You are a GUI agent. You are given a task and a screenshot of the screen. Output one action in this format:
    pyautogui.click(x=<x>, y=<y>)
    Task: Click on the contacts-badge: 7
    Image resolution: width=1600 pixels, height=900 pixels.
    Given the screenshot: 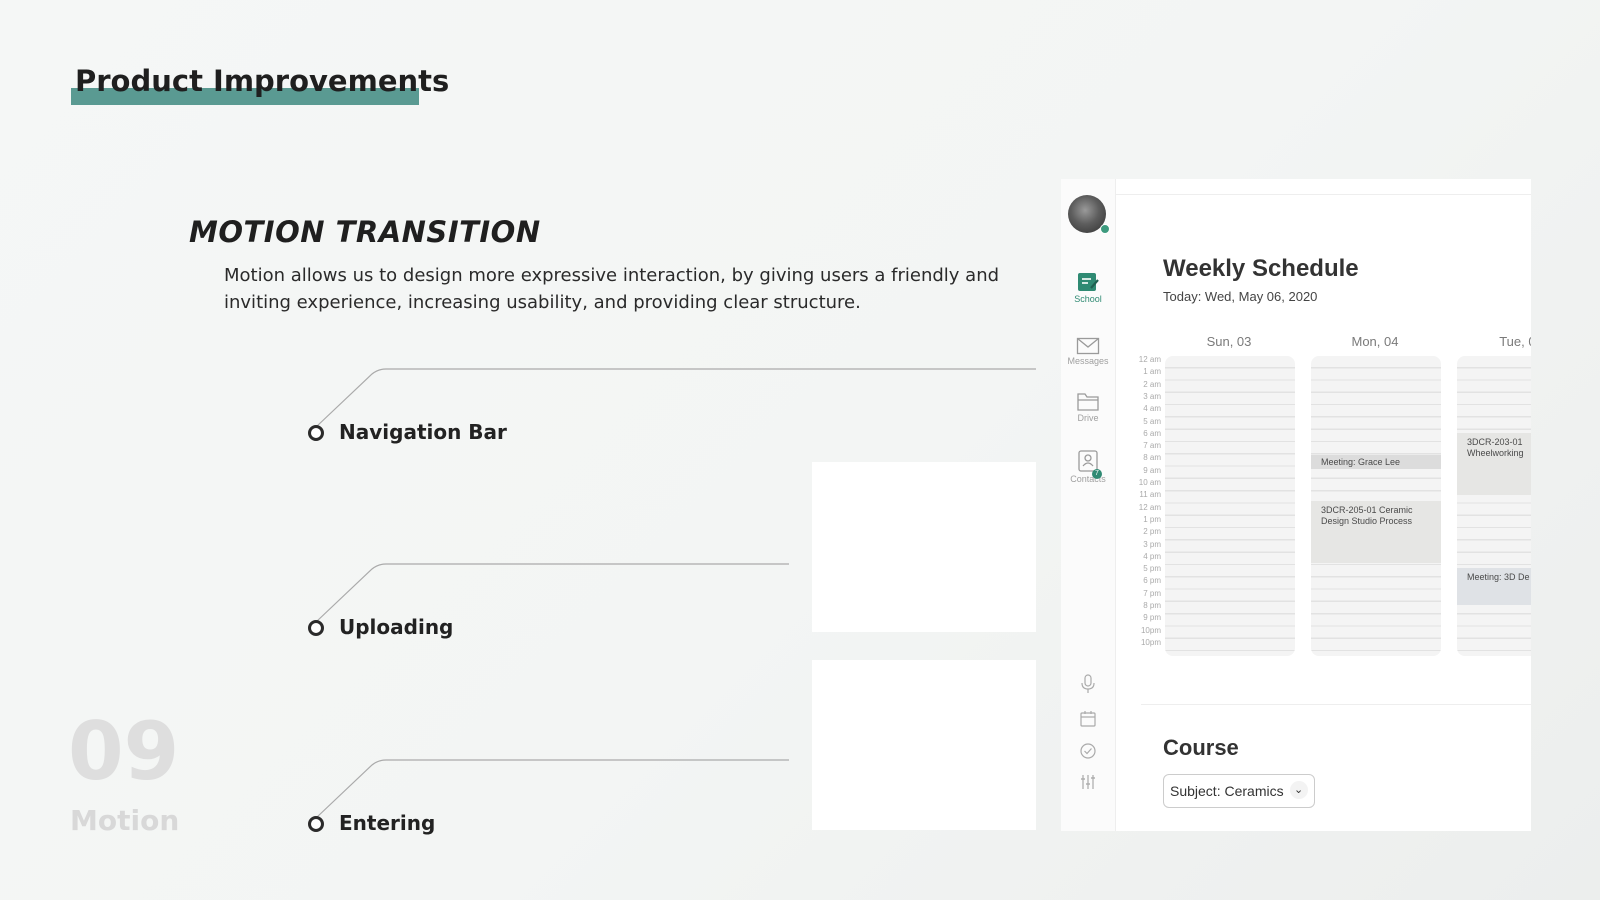 What is the action you would take?
    pyautogui.click(x=1097, y=474)
    